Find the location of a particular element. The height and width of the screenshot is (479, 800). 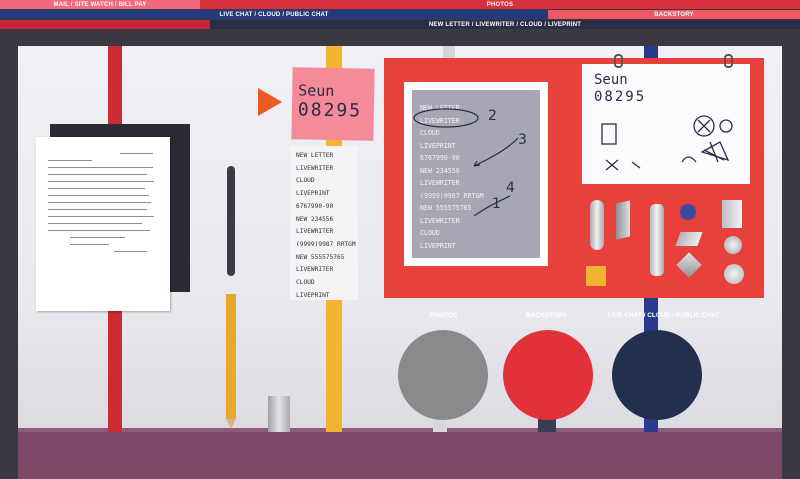

backstory-button is located at coordinates (548, 375).